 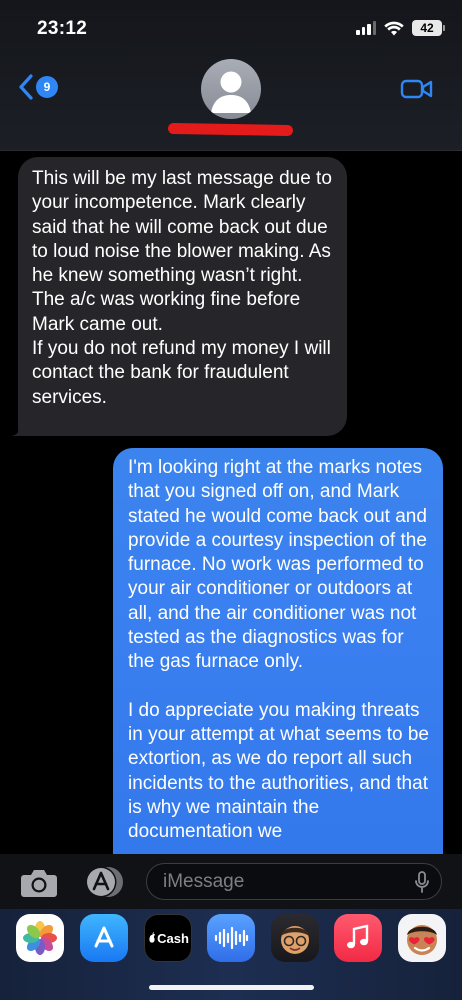 What do you see at coordinates (417, 89) in the screenshot?
I see `video-camera-icon` at bounding box center [417, 89].